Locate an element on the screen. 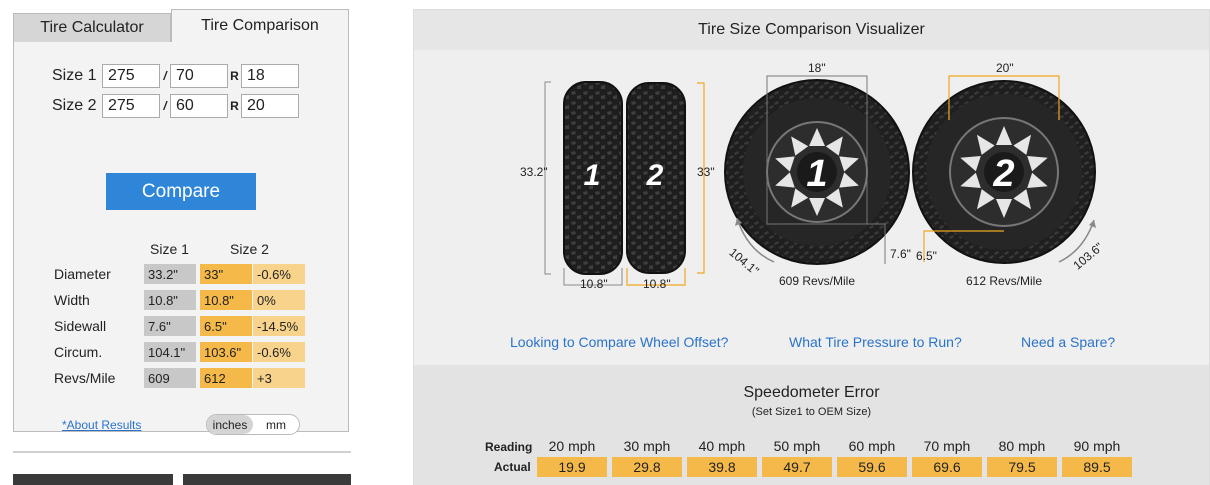  reading-value: 40 mph is located at coordinates (722, 446).